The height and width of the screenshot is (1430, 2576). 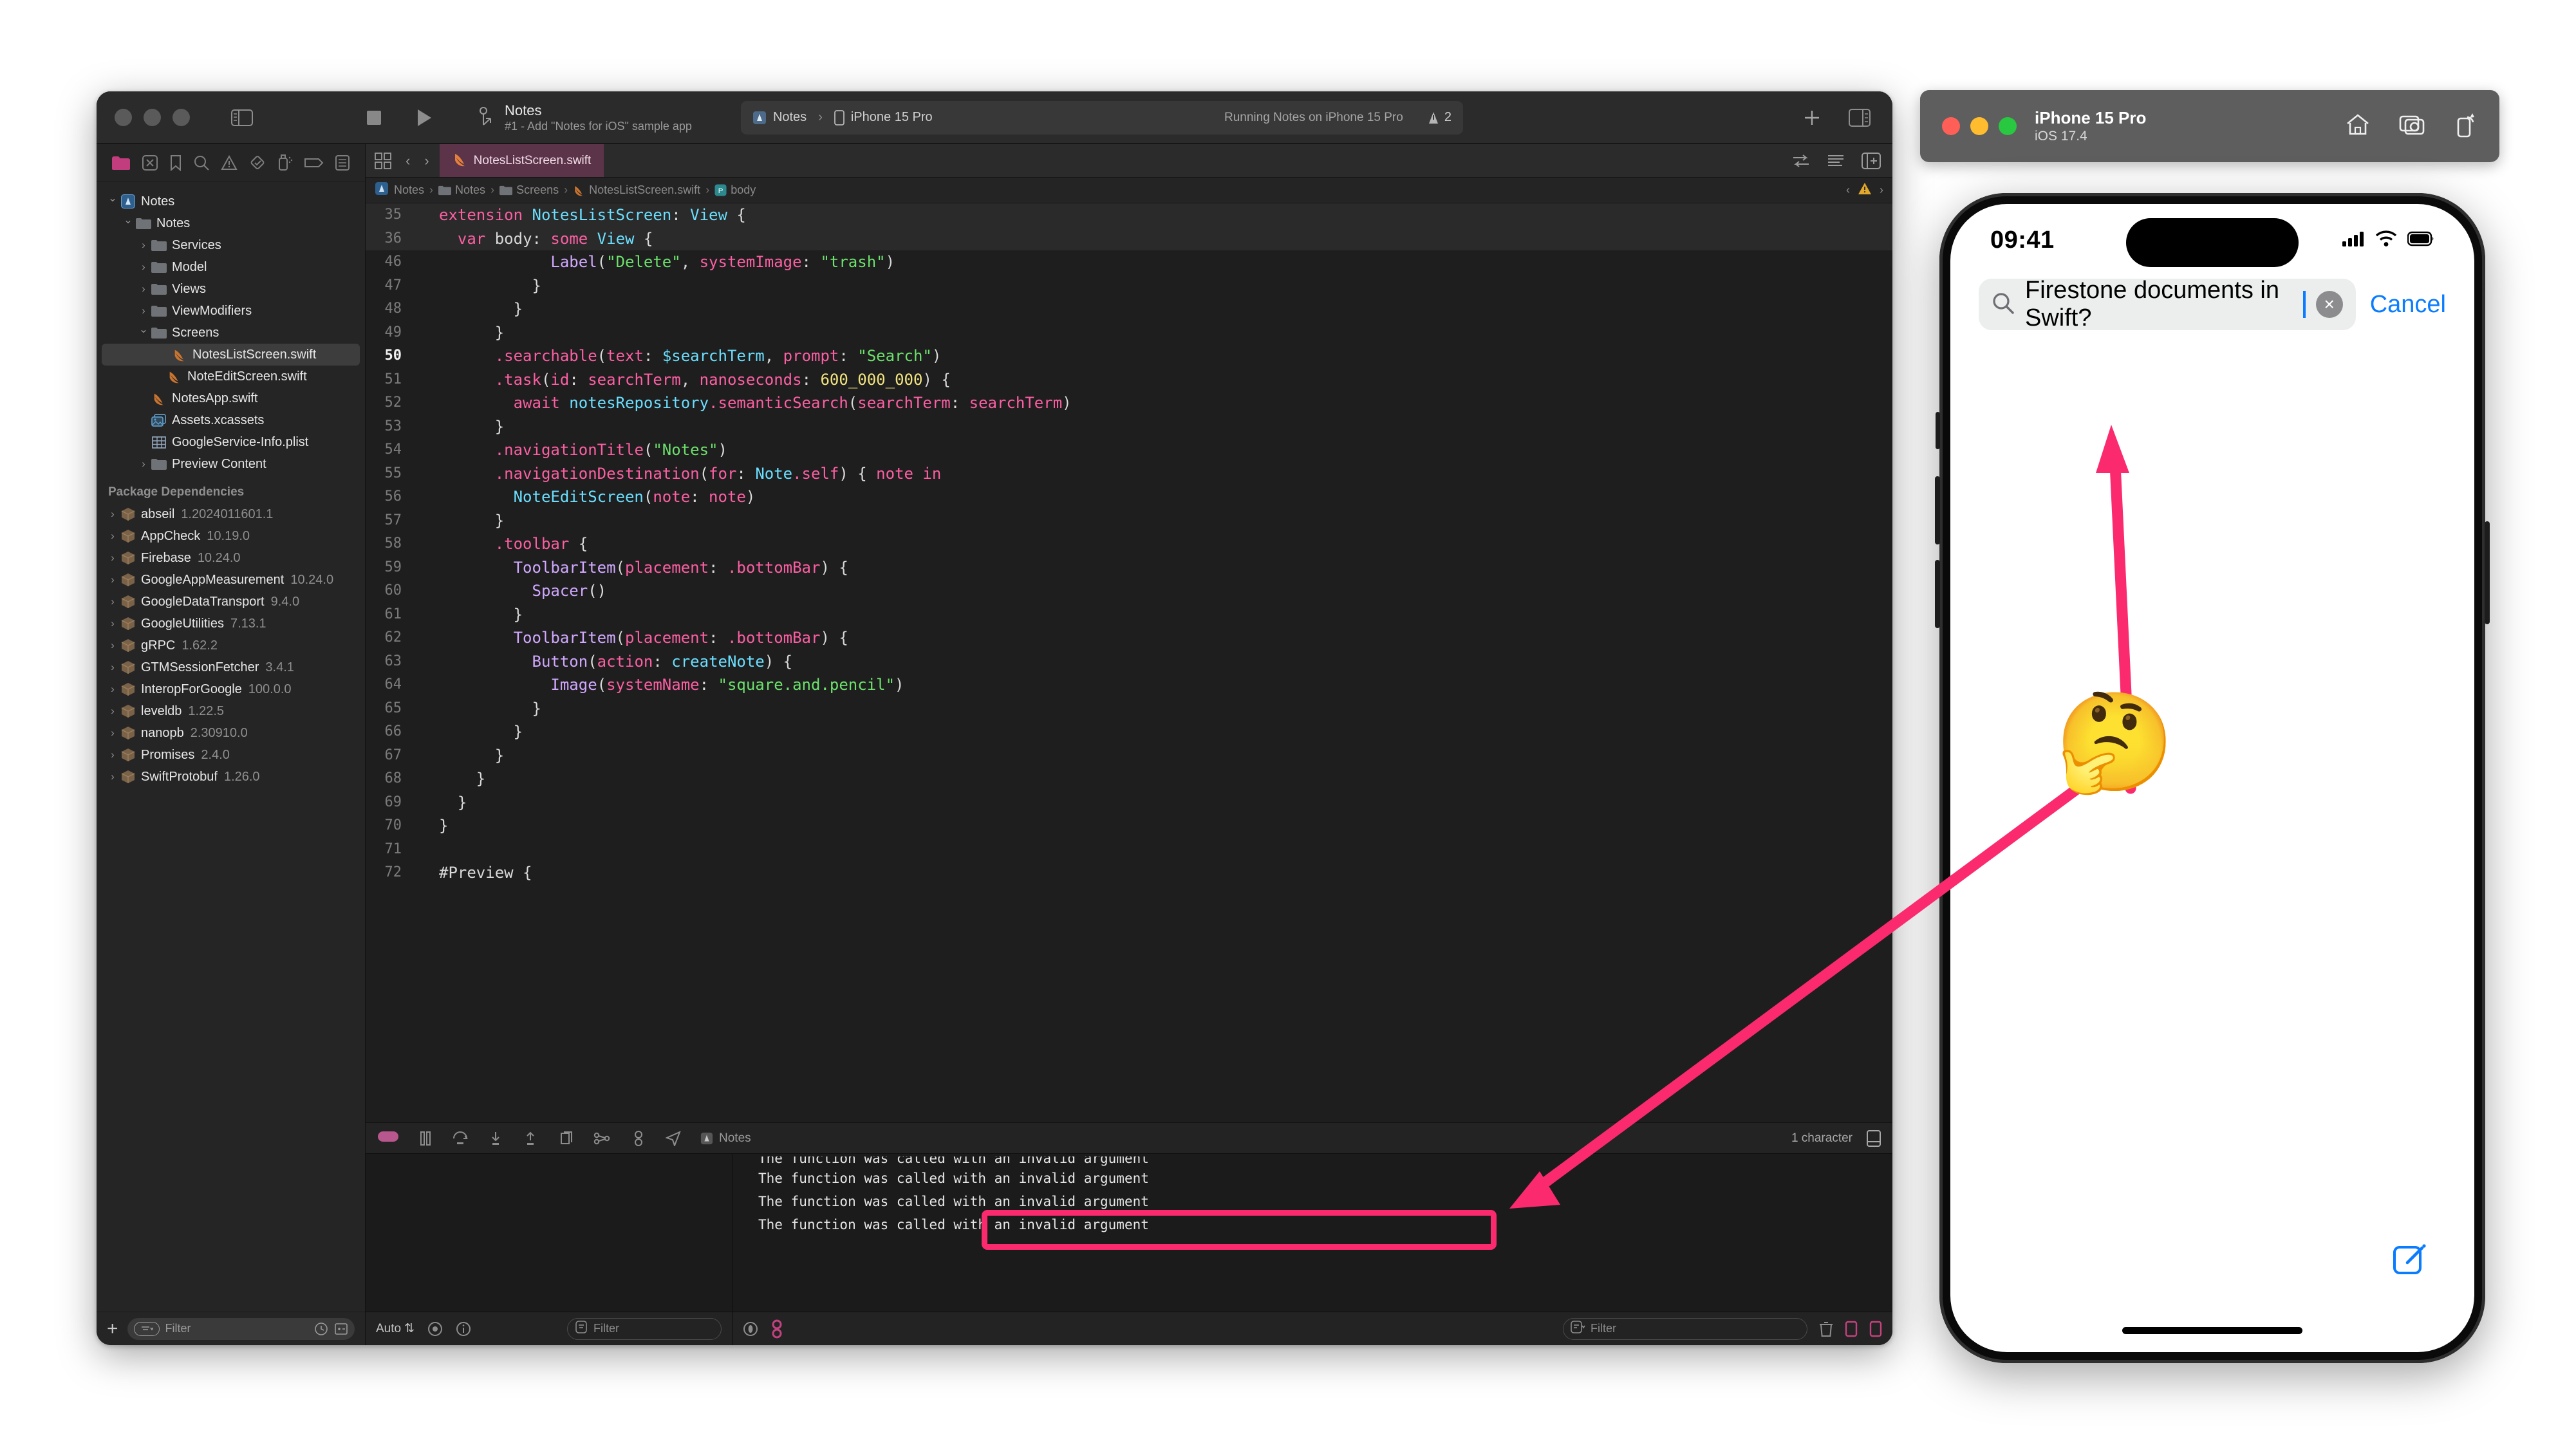 What do you see at coordinates (231, 464) in the screenshot?
I see `nav-item-preview-content: › Preview Content` at bounding box center [231, 464].